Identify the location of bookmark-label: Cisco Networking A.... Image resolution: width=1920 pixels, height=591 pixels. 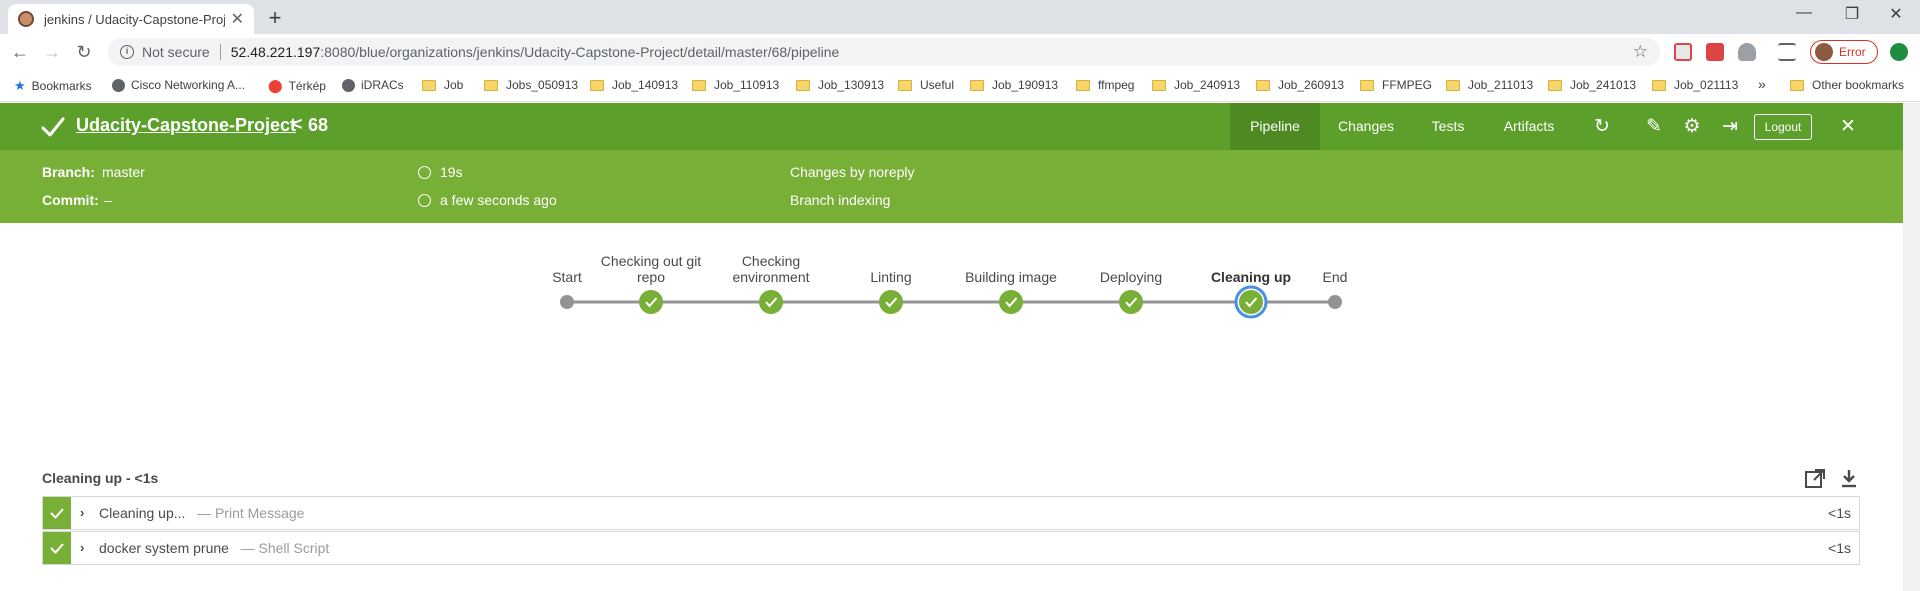
(188, 85).